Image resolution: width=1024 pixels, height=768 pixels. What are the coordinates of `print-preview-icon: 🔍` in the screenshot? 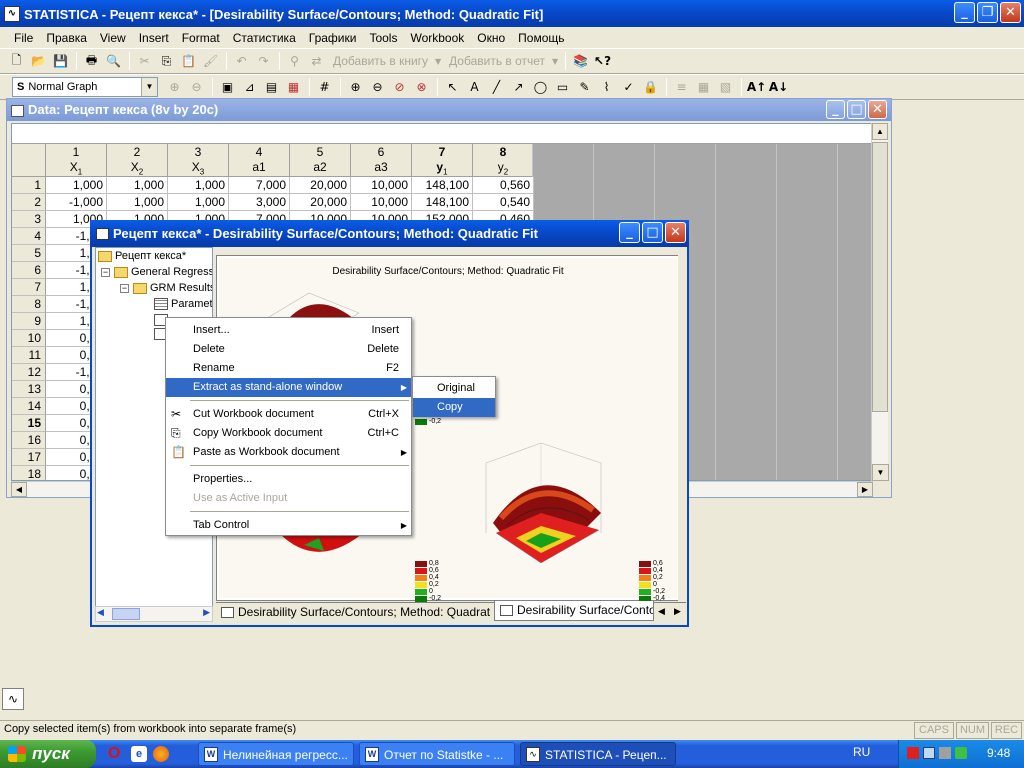 It's located at (113, 61).